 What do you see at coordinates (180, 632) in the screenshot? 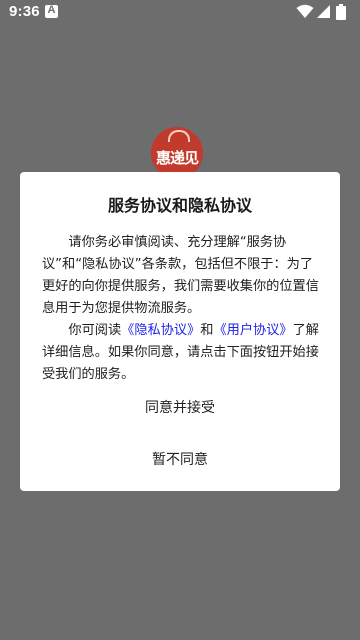
I see `navigation-bar` at bounding box center [180, 632].